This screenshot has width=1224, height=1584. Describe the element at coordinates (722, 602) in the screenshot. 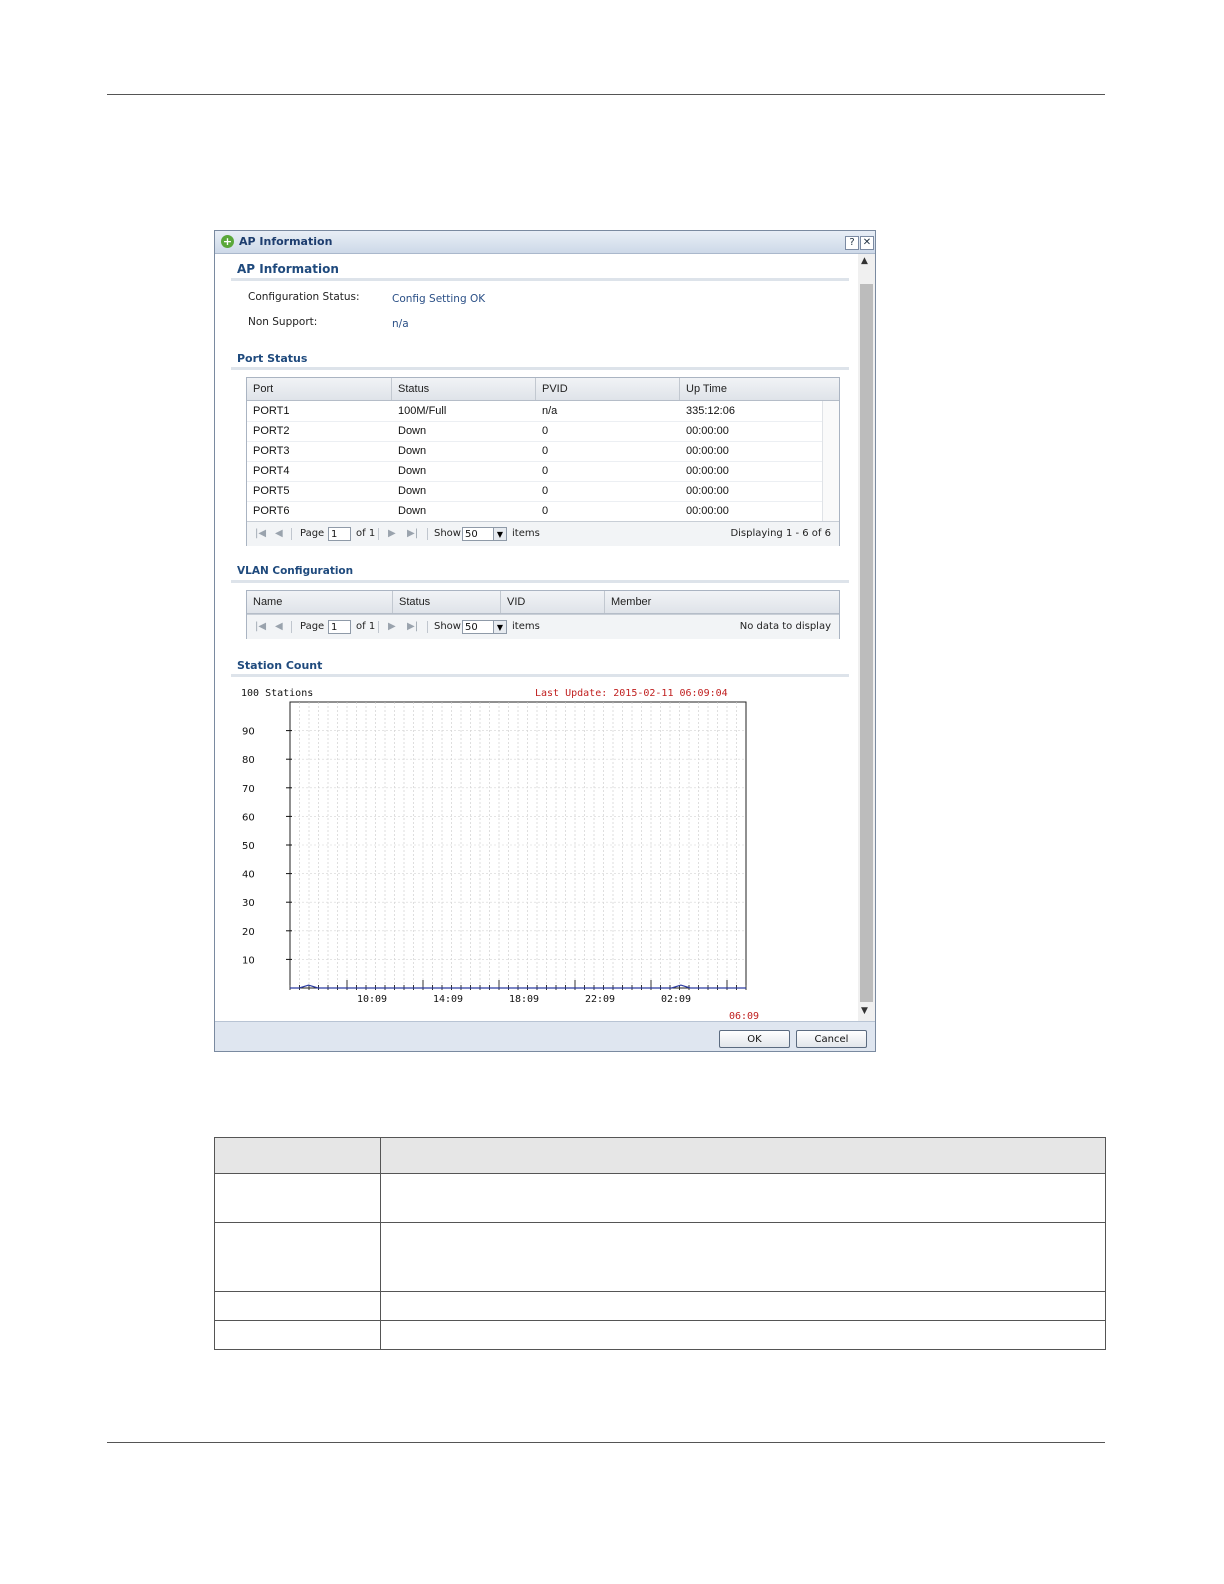

I see `column-header-member: Member` at that location.